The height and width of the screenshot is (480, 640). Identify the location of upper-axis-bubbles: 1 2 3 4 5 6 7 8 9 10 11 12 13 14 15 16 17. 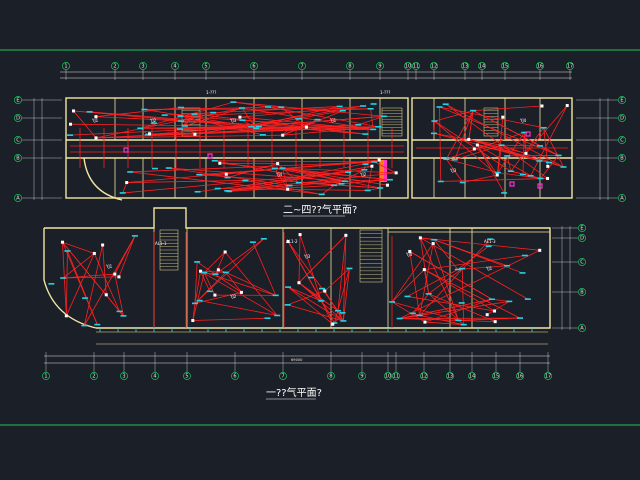
(318, 71).